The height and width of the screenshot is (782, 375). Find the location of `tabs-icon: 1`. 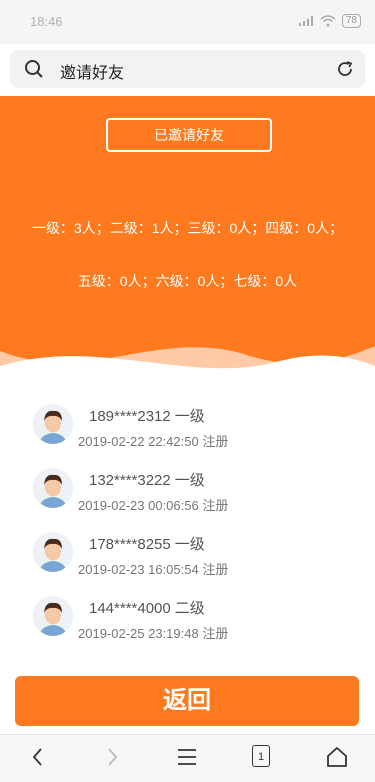

tabs-icon: 1 is located at coordinates (261, 756).